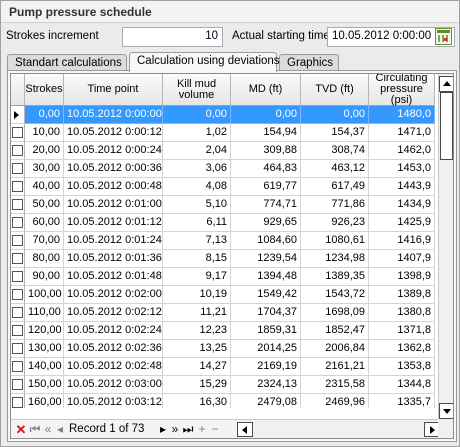  Describe the element at coordinates (113, 367) in the screenshot. I see `table-cell: 10.05.2012 0:02:48` at that location.